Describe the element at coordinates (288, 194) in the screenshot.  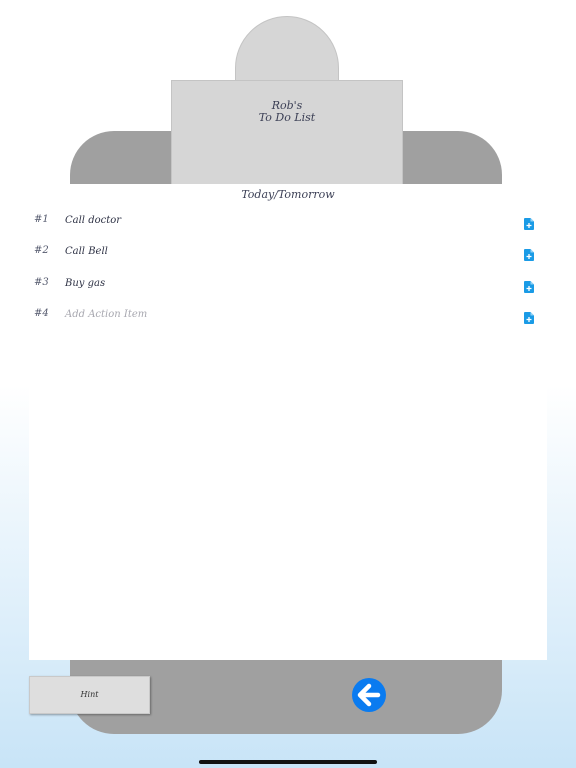
I see `section-heading: Today/Tomorrow` at that location.